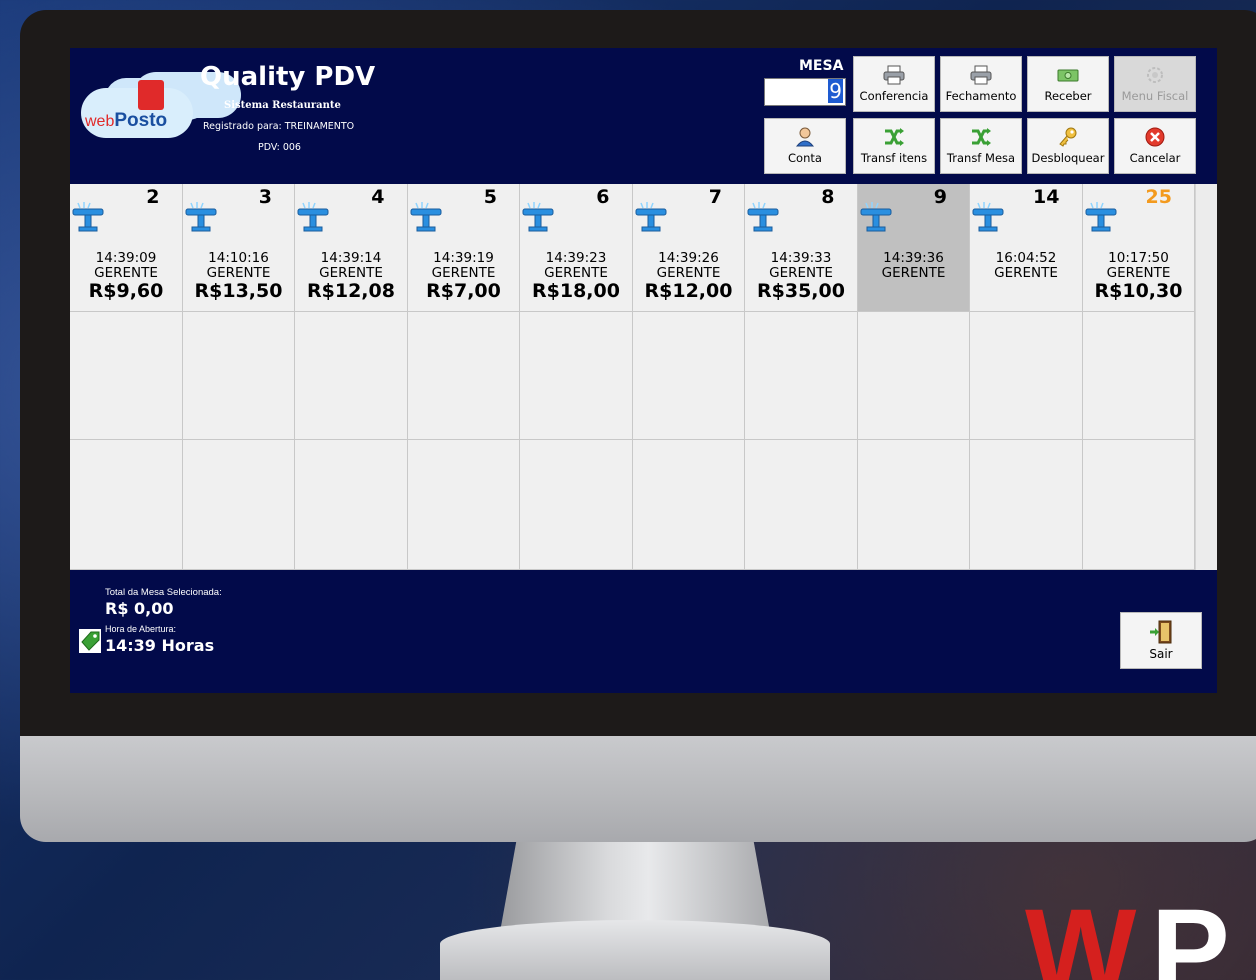 This screenshot has height=980, width=1256. Describe the element at coordinates (940, 197) in the screenshot. I see `table-number: 9` at that location.